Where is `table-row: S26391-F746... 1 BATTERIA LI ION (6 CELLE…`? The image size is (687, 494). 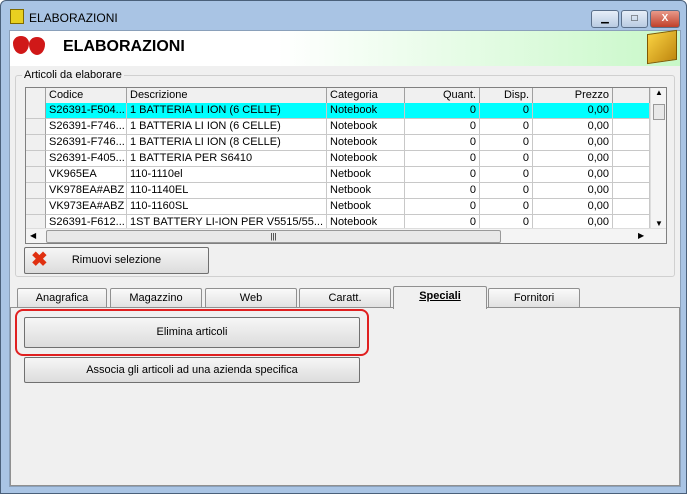
table-row: S26391-F746... 1 BATTERIA LI ION (6 CELLE… is located at coordinates (338, 127).